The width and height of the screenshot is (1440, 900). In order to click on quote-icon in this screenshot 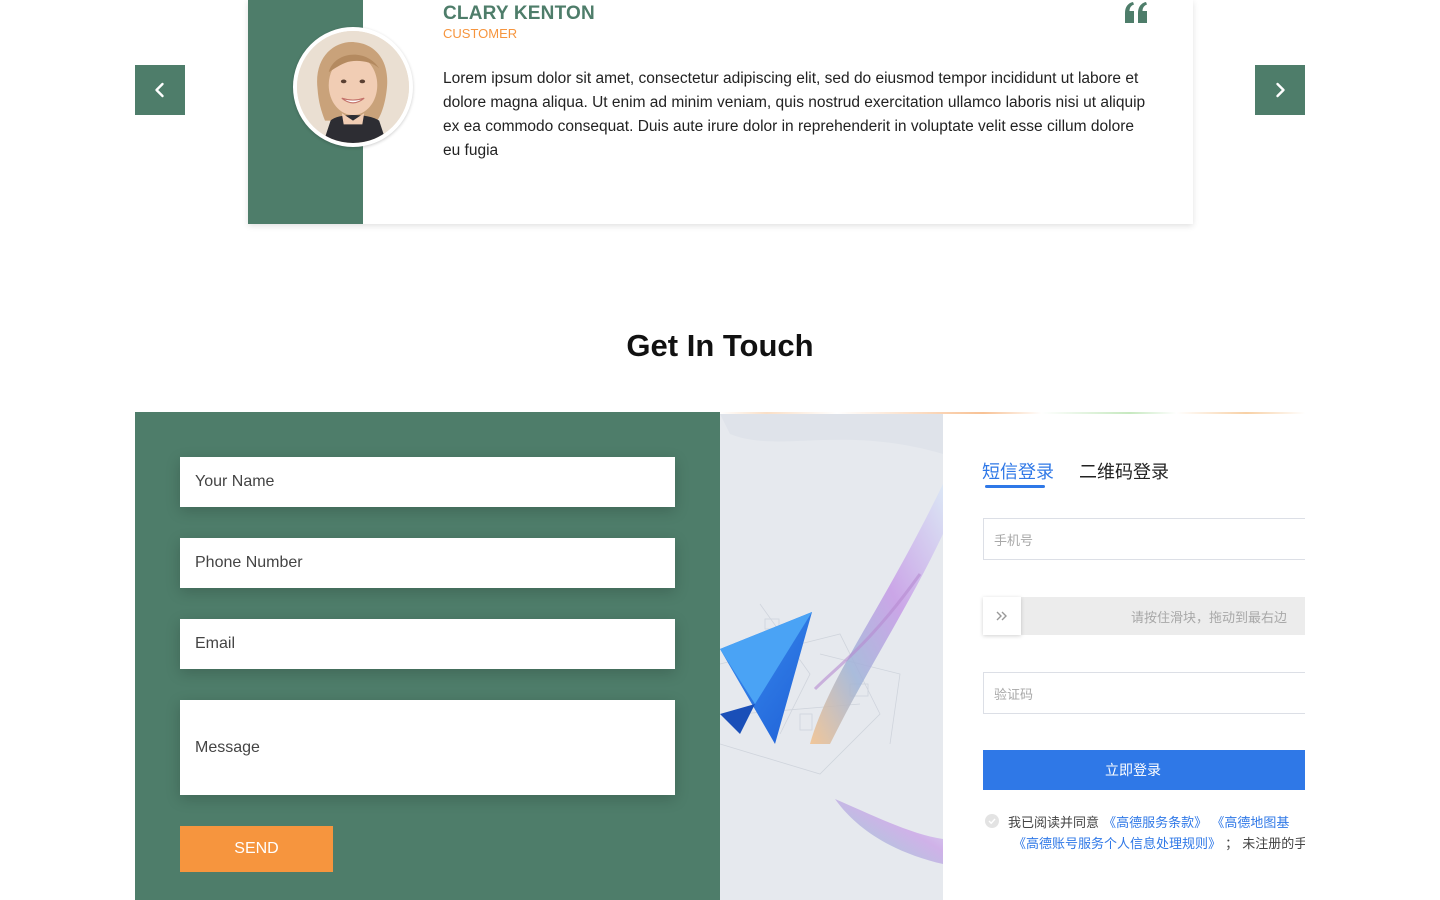, I will do `click(1136, 12)`.